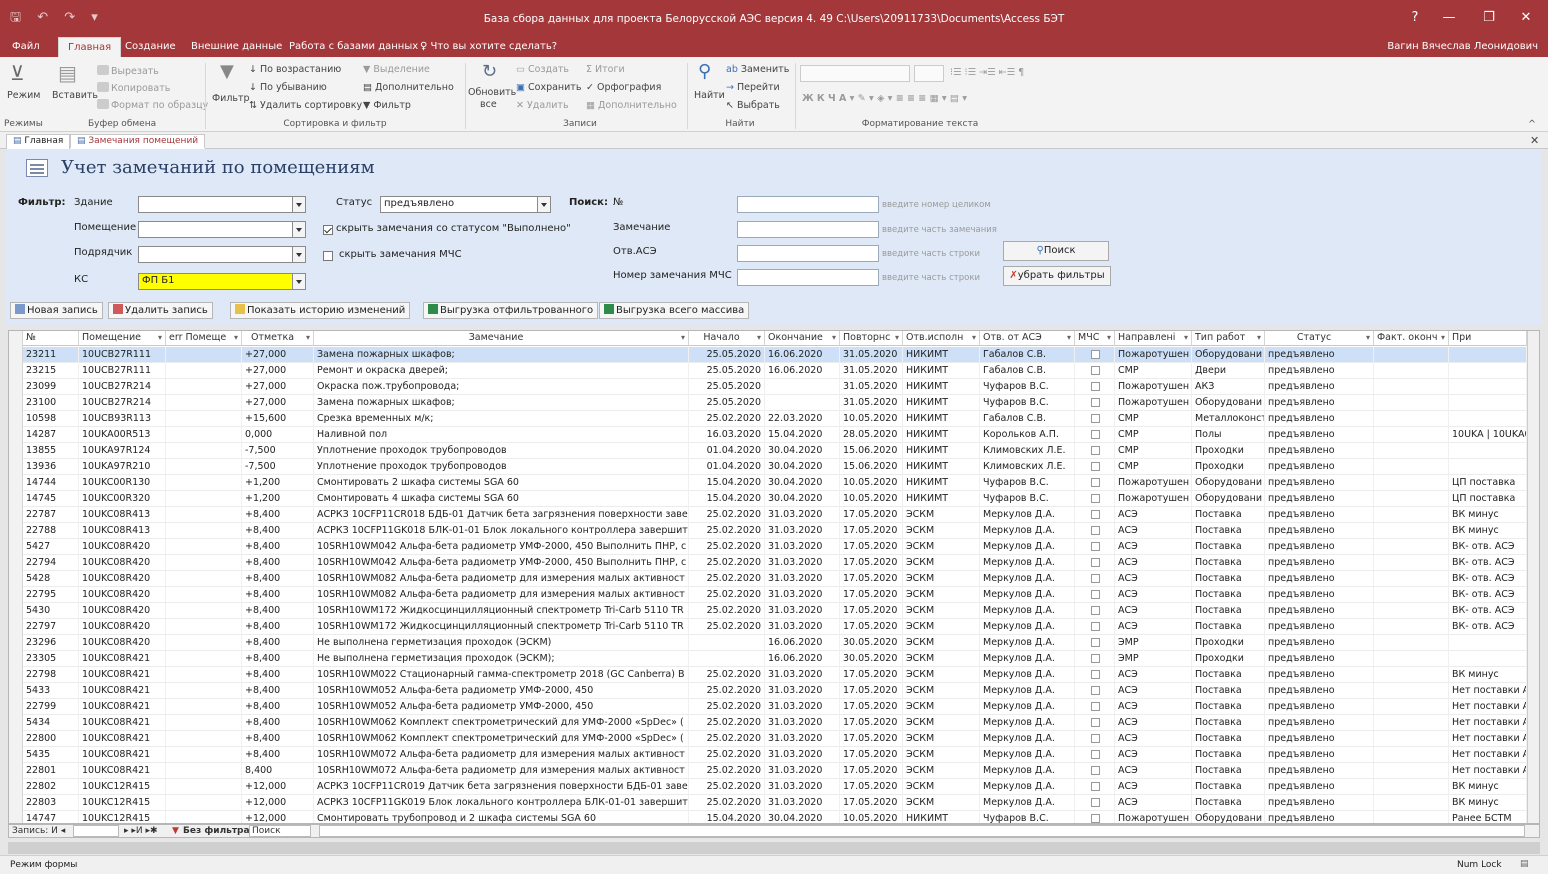  What do you see at coordinates (501, 371) in the screenshot?
I see `cell-col-remark: Ремонт и окраска дверей;` at bounding box center [501, 371].